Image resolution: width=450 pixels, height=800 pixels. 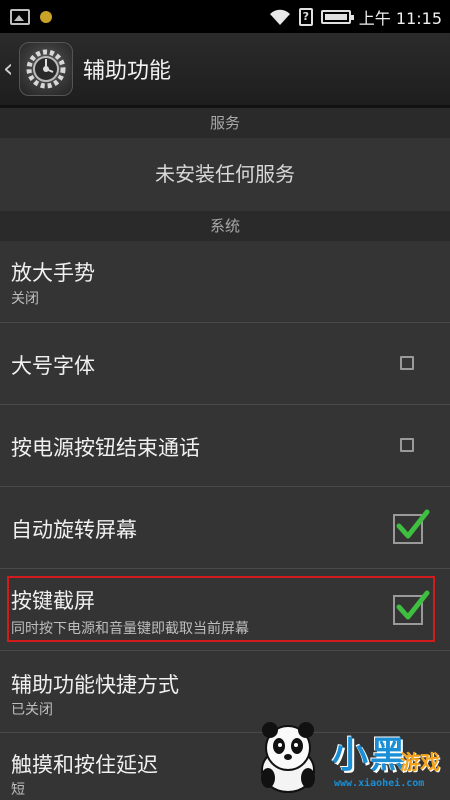 What do you see at coordinates (305, 16) in the screenshot?
I see `sim-icon: ?` at bounding box center [305, 16].